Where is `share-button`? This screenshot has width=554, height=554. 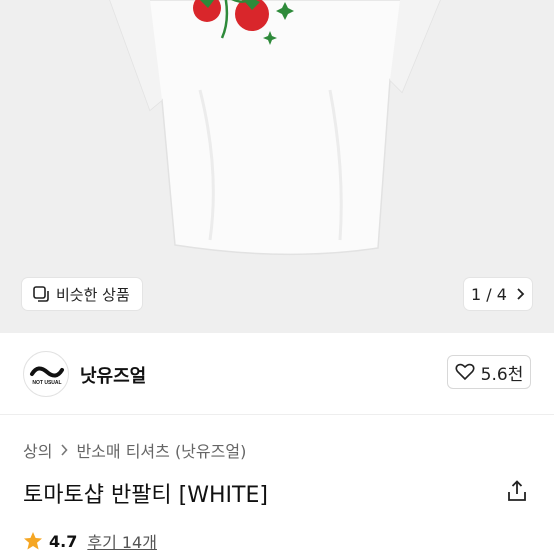 share-button is located at coordinates (517, 491).